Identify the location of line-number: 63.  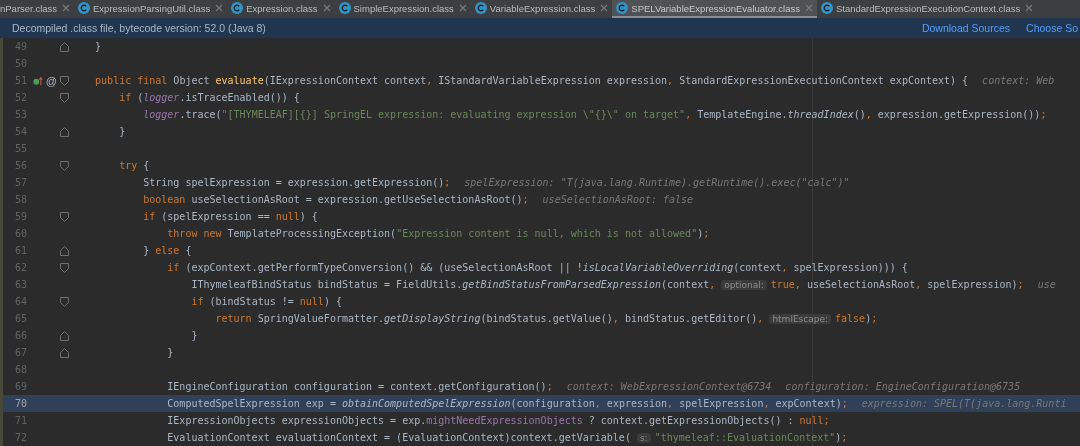
(20, 284).